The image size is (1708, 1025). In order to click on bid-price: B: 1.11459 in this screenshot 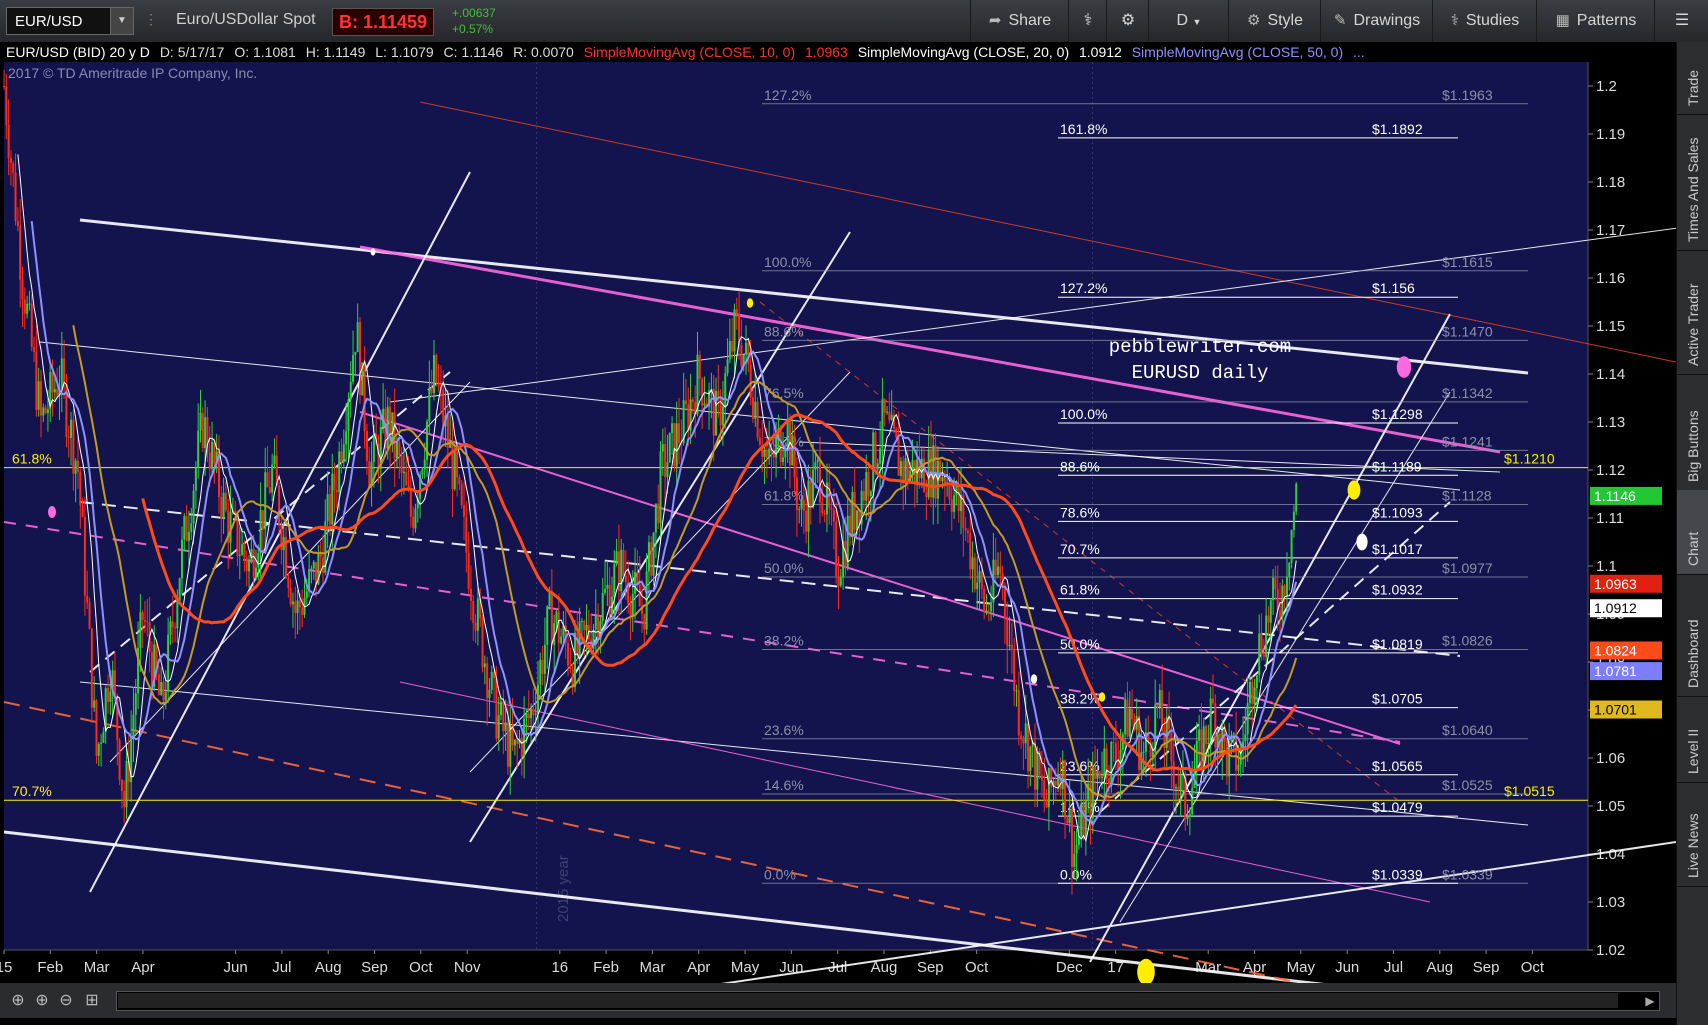, I will do `click(383, 22)`.